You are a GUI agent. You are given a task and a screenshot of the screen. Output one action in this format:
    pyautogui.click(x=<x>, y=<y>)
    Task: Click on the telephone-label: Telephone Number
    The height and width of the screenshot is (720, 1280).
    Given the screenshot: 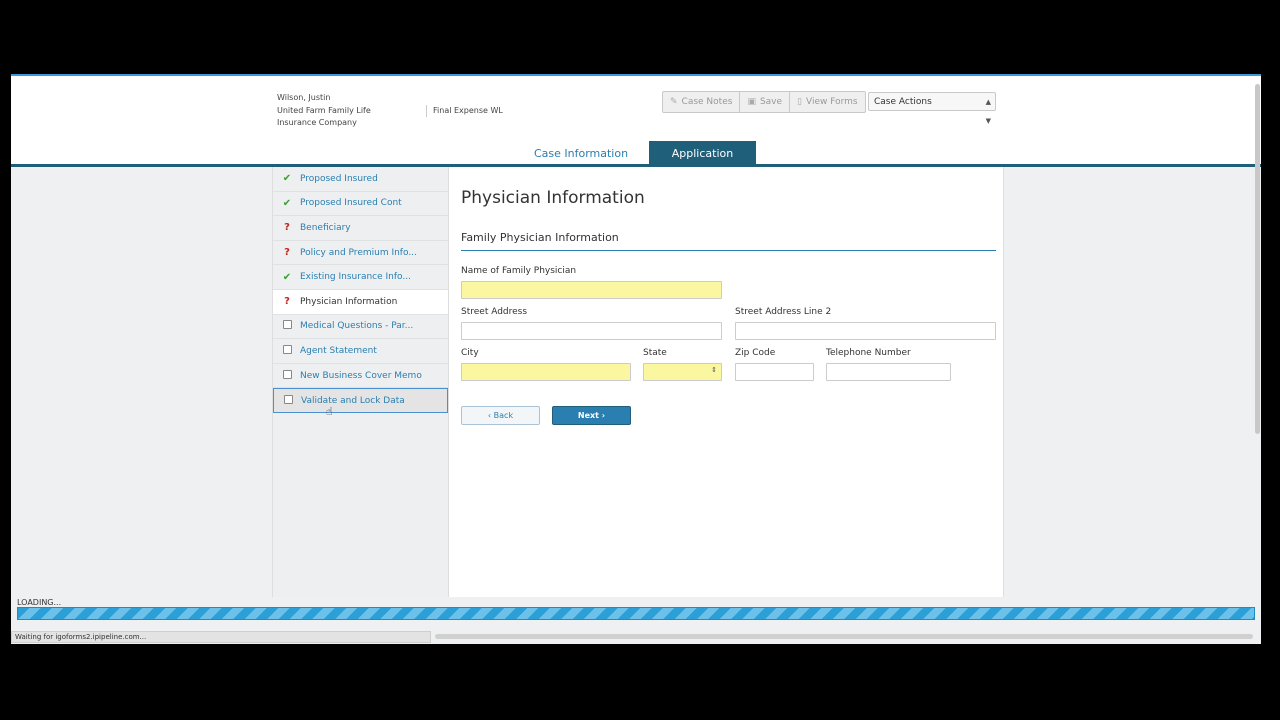 What is the action you would take?
    pyautogui.click(x=868, y=353)
    